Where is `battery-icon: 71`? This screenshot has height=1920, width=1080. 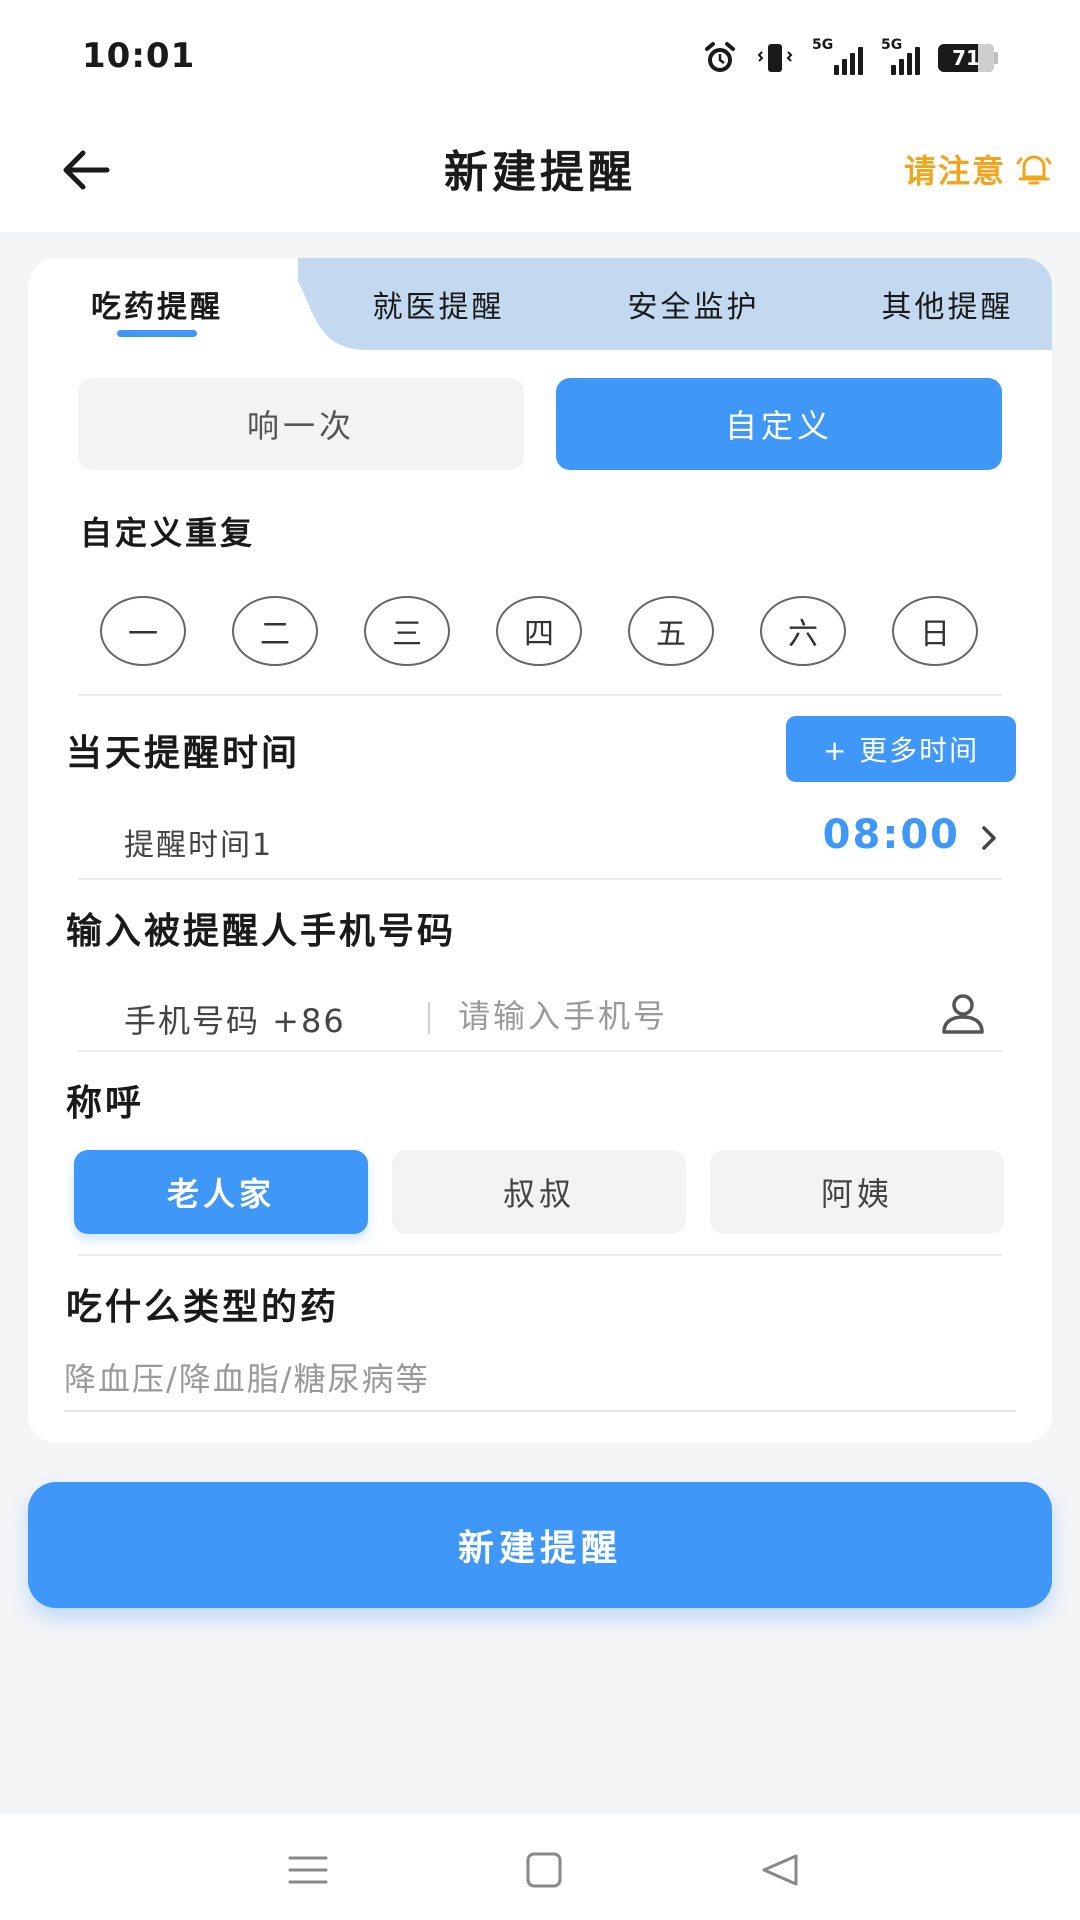
battery-icon: 71 is located at coordinates (968, 58).